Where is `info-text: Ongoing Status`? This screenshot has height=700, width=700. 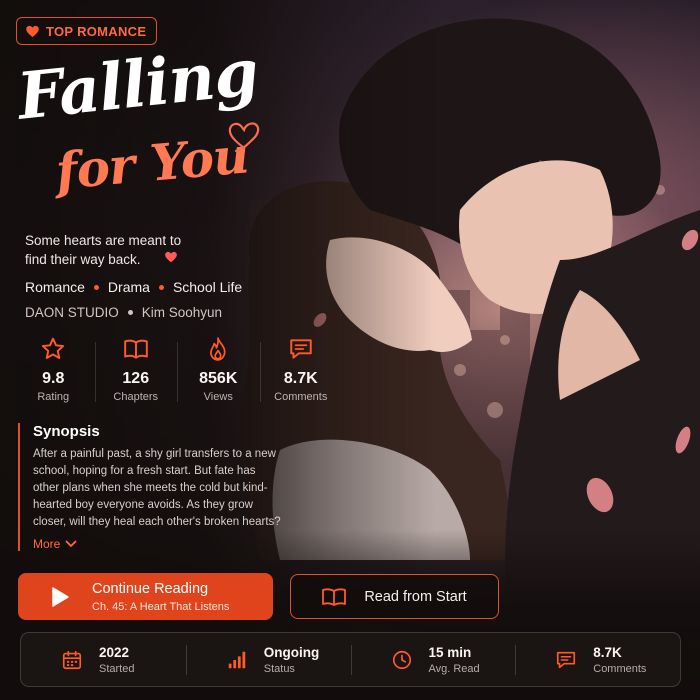 info-text: Ongoing Status is located at coordinates (291, 660).